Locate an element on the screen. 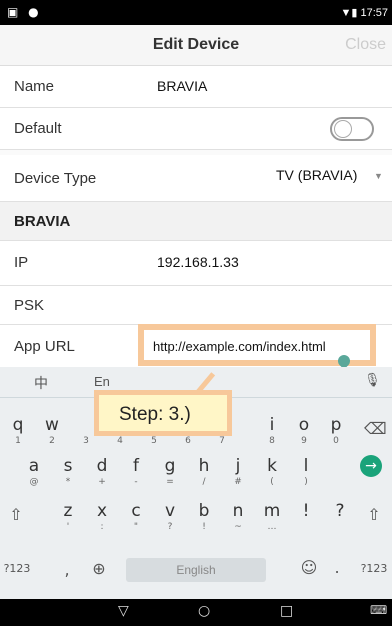 This screenshot has height=626, width=392. name-label: Name is located at coordinates (34, 86).